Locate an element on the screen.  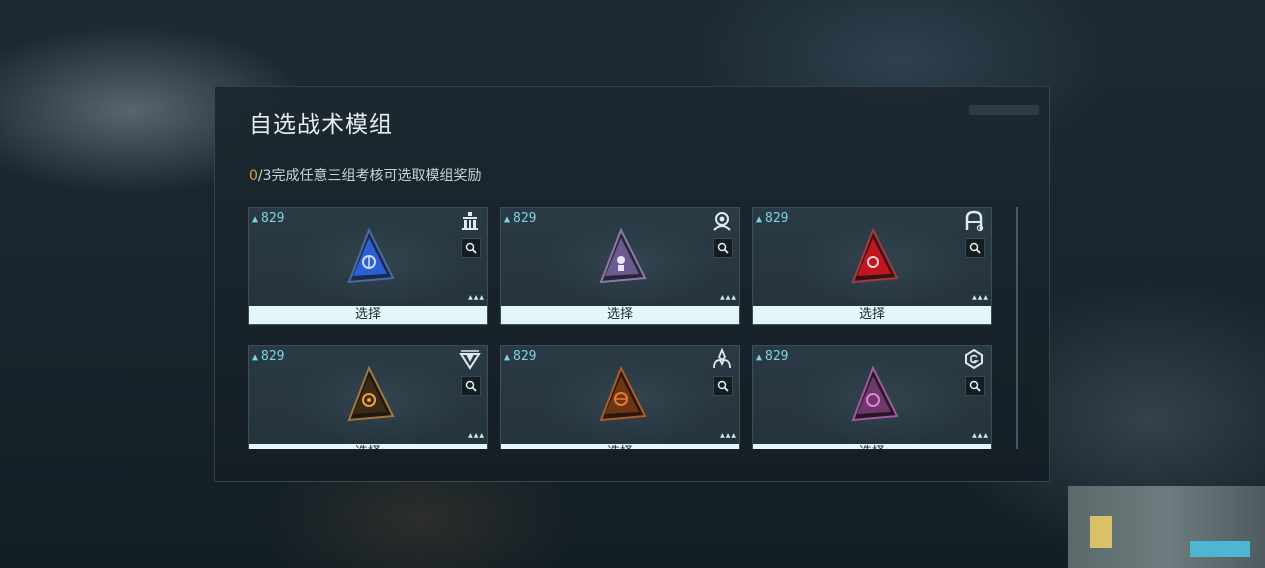
hex-g-icon is located at coordinates (974, 359).